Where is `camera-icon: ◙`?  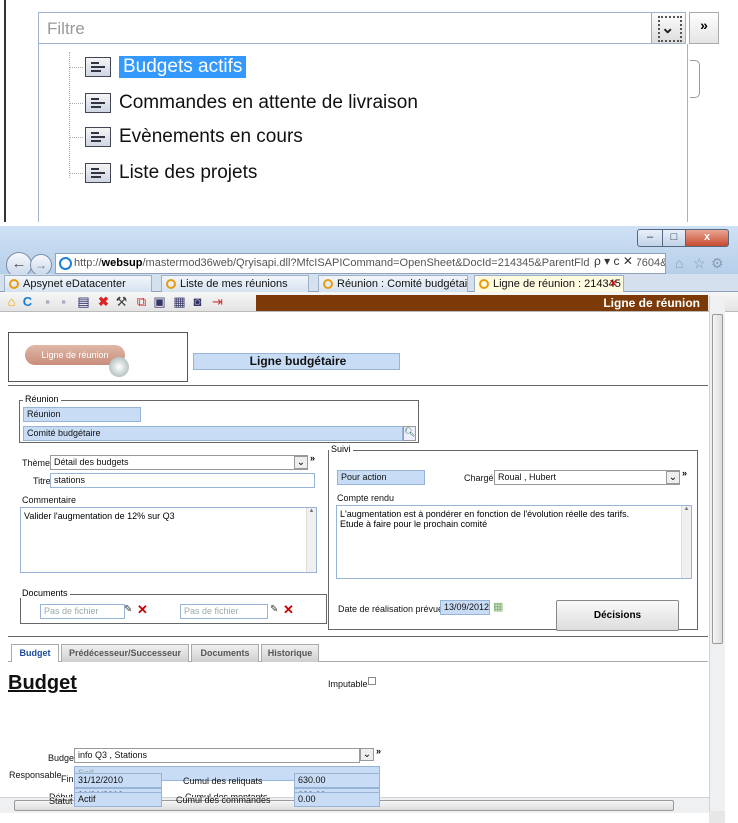
camera-icon: ◙ is located at coordinates (197, 301).